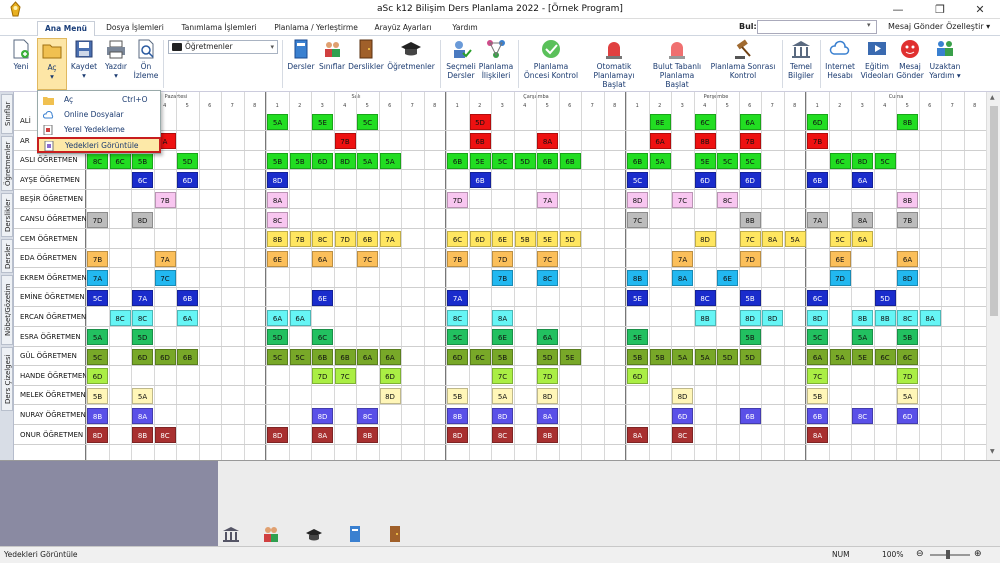 Image resolution: width=1000 pixels, height=563 pixels. I want to click on teacher-row-label: EMİNE ÖĞRETMEN, so click(50, 298).